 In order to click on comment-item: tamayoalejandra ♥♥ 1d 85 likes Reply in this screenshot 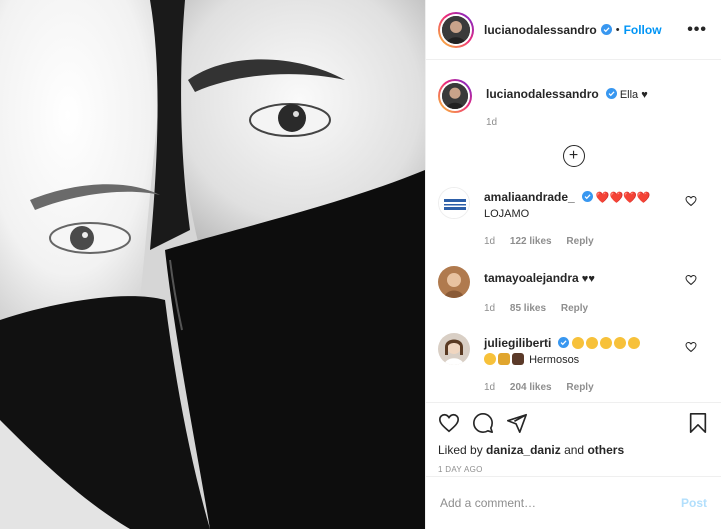, I will do `click(573, 290)`.